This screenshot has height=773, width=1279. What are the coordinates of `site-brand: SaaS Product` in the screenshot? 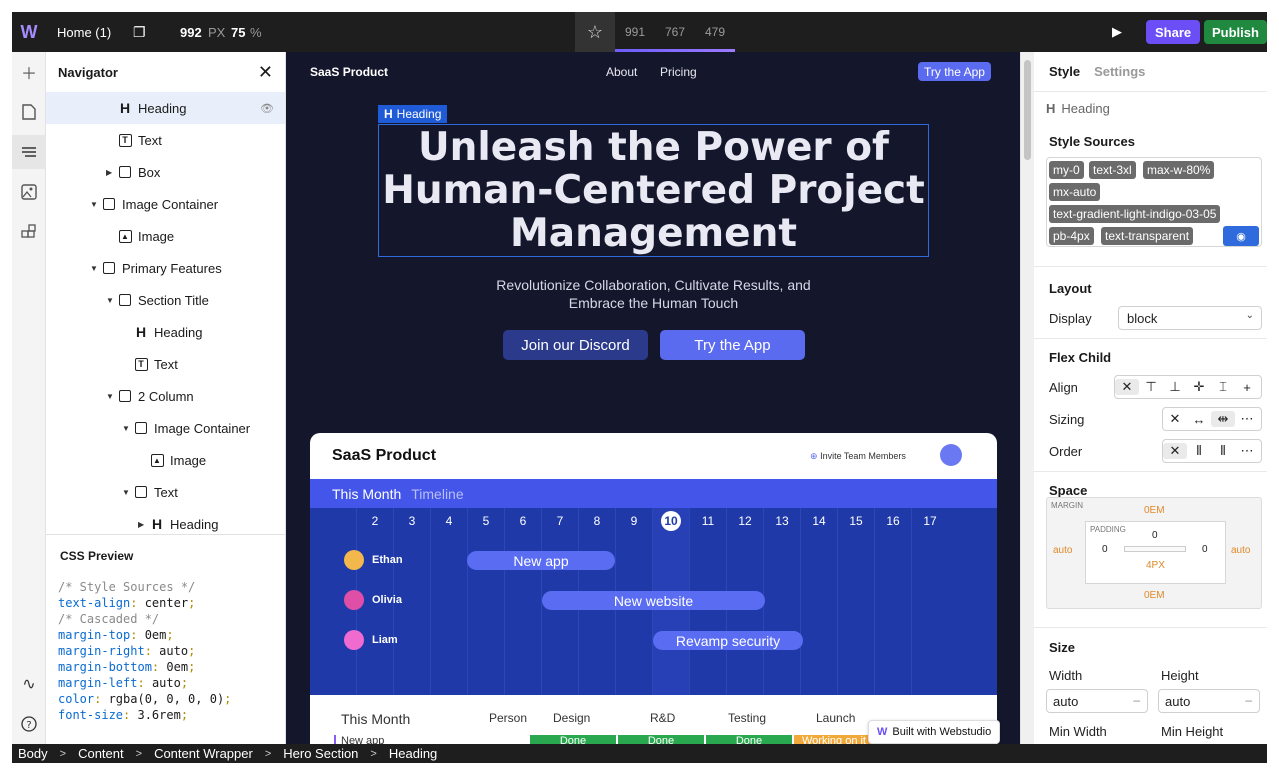 It's located at (349, 72).